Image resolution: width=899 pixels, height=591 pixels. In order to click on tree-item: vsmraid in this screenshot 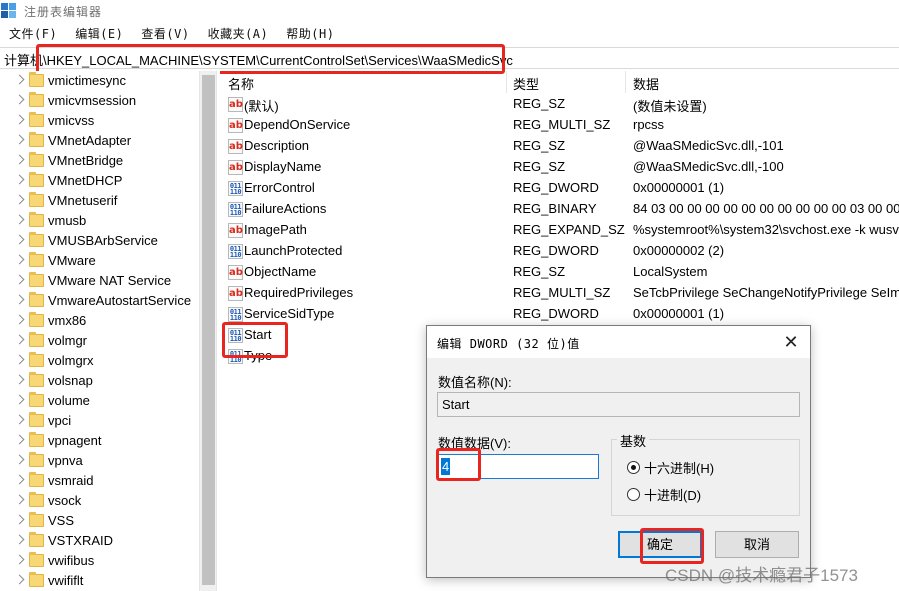, I will do `click(99, 481)`.